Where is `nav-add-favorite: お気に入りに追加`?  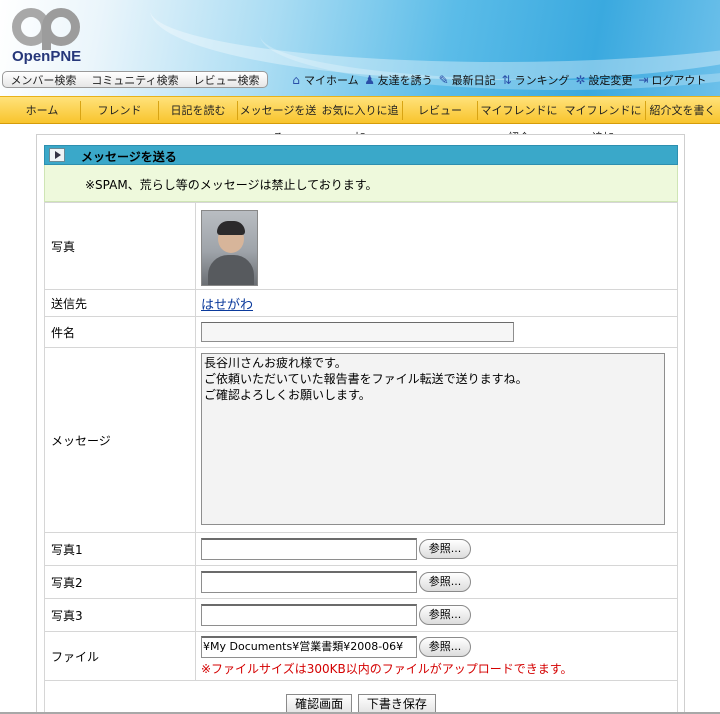
nav-add-favorite: お気に入りに追加 is located at coordinates (360, 120).